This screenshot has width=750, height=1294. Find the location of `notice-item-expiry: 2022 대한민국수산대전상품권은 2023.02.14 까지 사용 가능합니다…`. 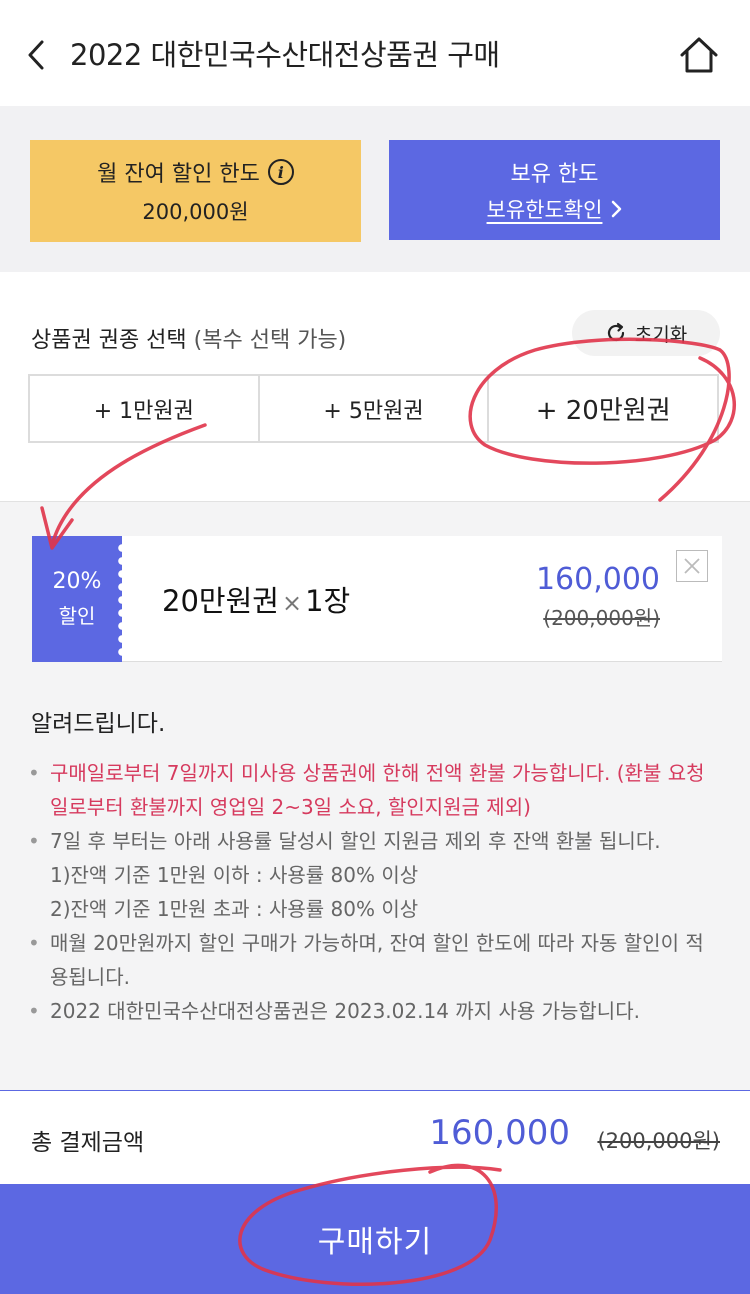

notice-item-expiry: 2022 대한민국수산대전상품권은 2023.02.14 까지 사용 가능합니다… is located at coordinates (373, 1011).